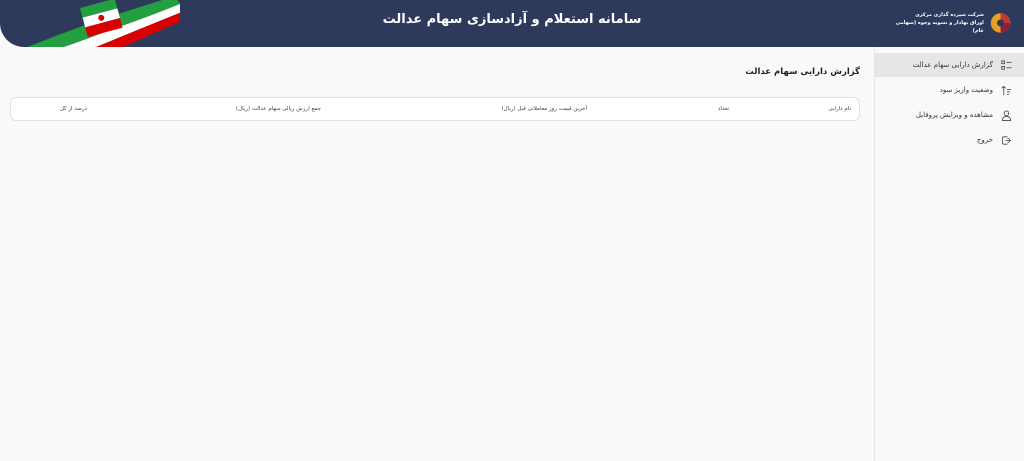 This screenshot has height=461, width=1024. Describe the element at coordinates (1006, 65) in the screenshot. I see `list-check-icon` at that location.